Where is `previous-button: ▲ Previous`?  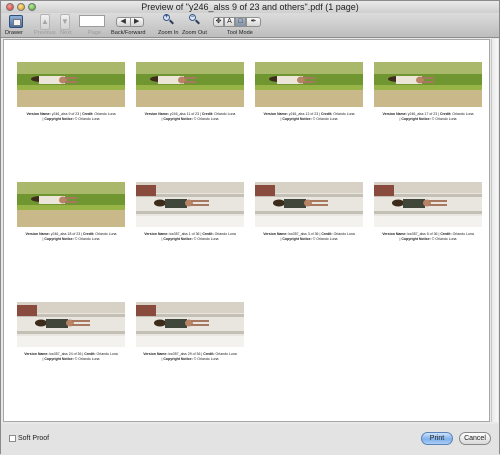 previous-button: ▲ Previous is located at coordinates (45, 25).